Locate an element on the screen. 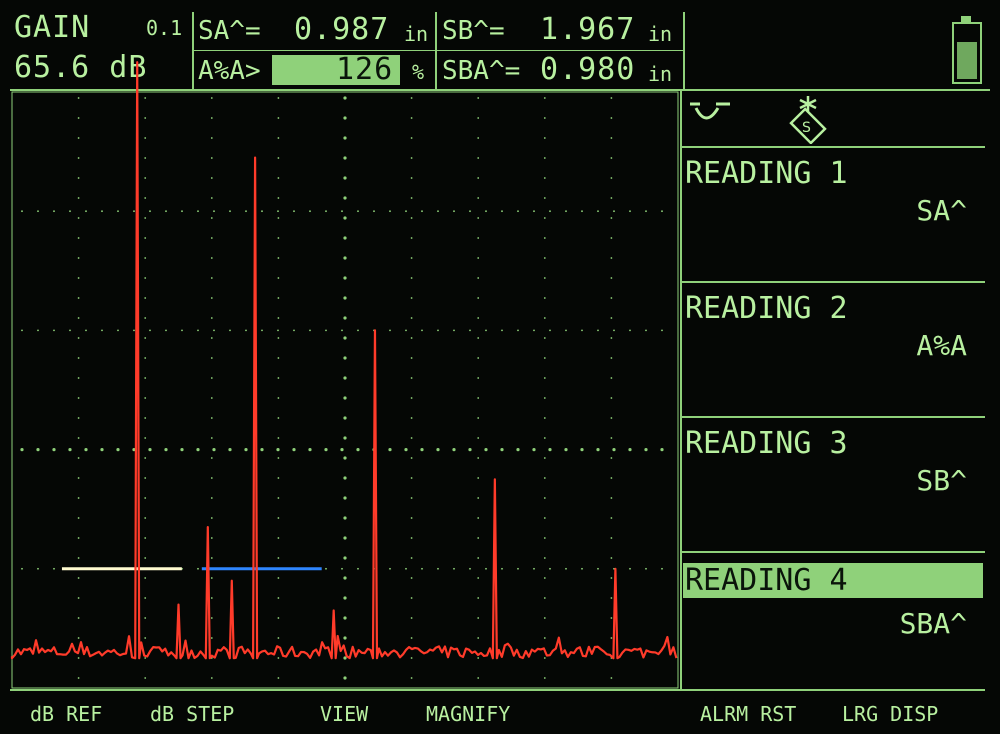 This screenshot has height=734, width=1000. view-key: VIEW is located at coordinates (344, 714).